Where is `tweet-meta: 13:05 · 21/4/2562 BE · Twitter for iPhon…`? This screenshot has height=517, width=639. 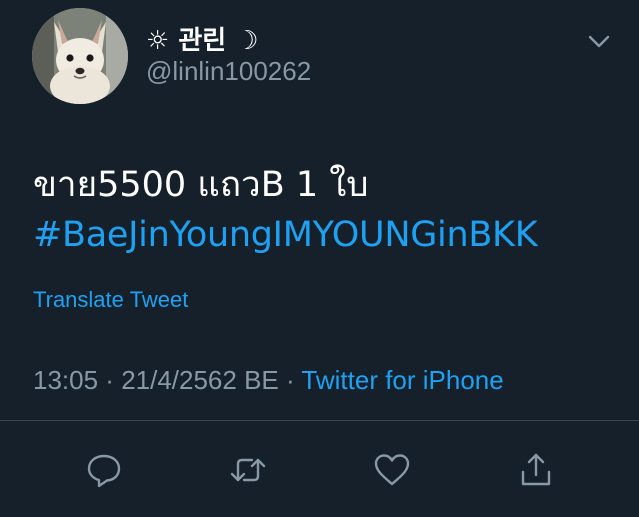
tweet-meta: 13:05 · 21/4/2562 BE · Twitter for iPhon… is located at coordinates (268, 380).